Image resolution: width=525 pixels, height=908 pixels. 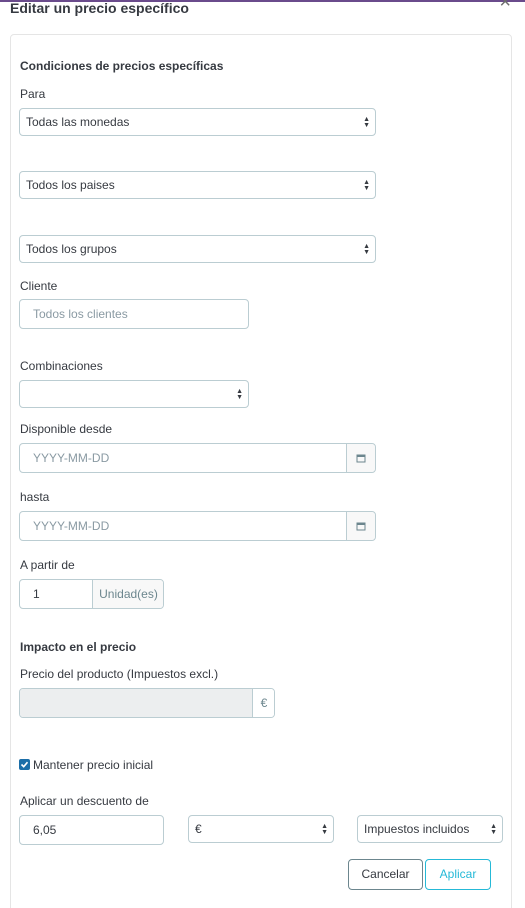 What do you see at coordinates (505, 6) in the screenshot?
I see `close-icon: ×` at bounding box center [505, 6].